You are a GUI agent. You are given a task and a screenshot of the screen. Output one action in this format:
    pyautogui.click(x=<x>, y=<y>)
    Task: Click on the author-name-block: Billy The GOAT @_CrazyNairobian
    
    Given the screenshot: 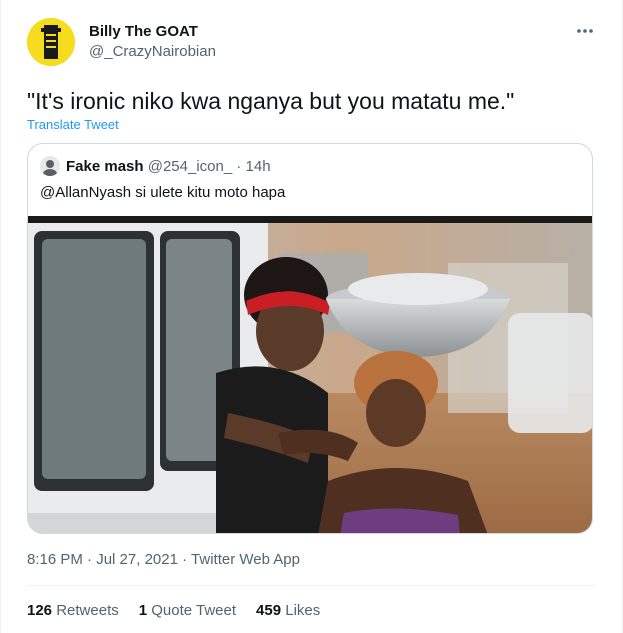 What is the action you would take?
    pyautogui.click(x=152, y=42)
    